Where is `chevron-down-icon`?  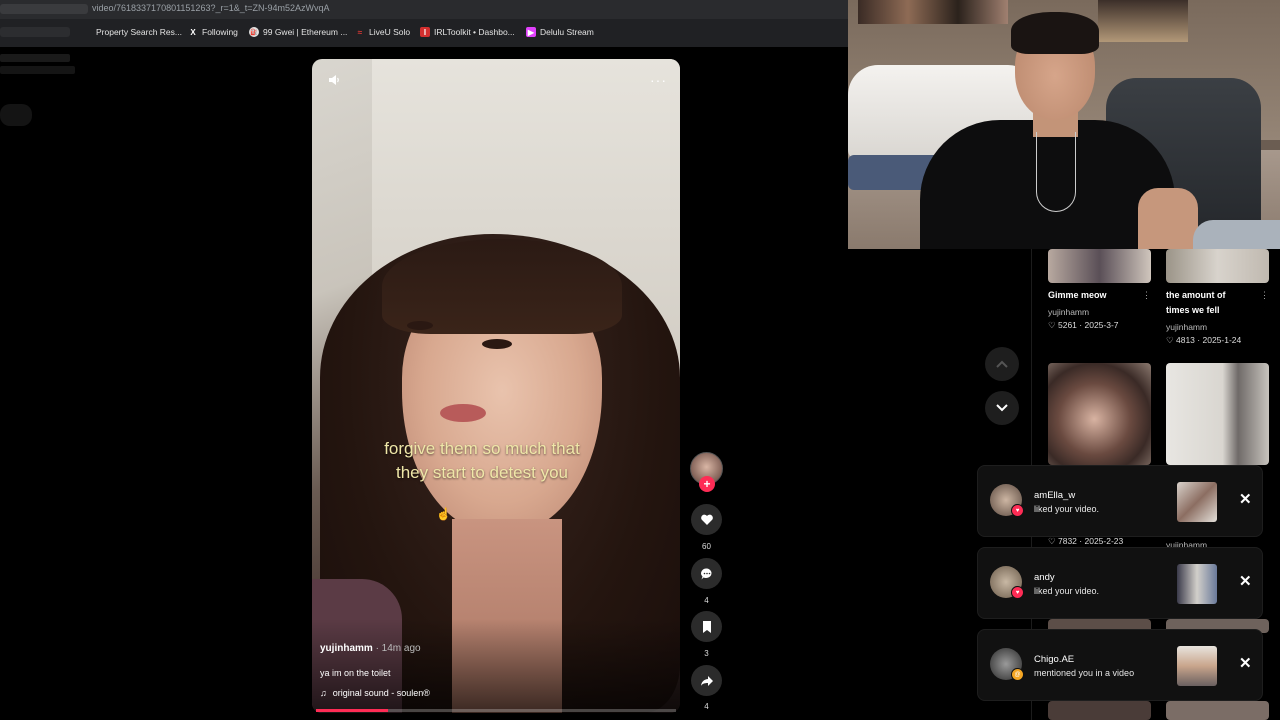 chevron-down-icon is located at coordinates (1002, 408).